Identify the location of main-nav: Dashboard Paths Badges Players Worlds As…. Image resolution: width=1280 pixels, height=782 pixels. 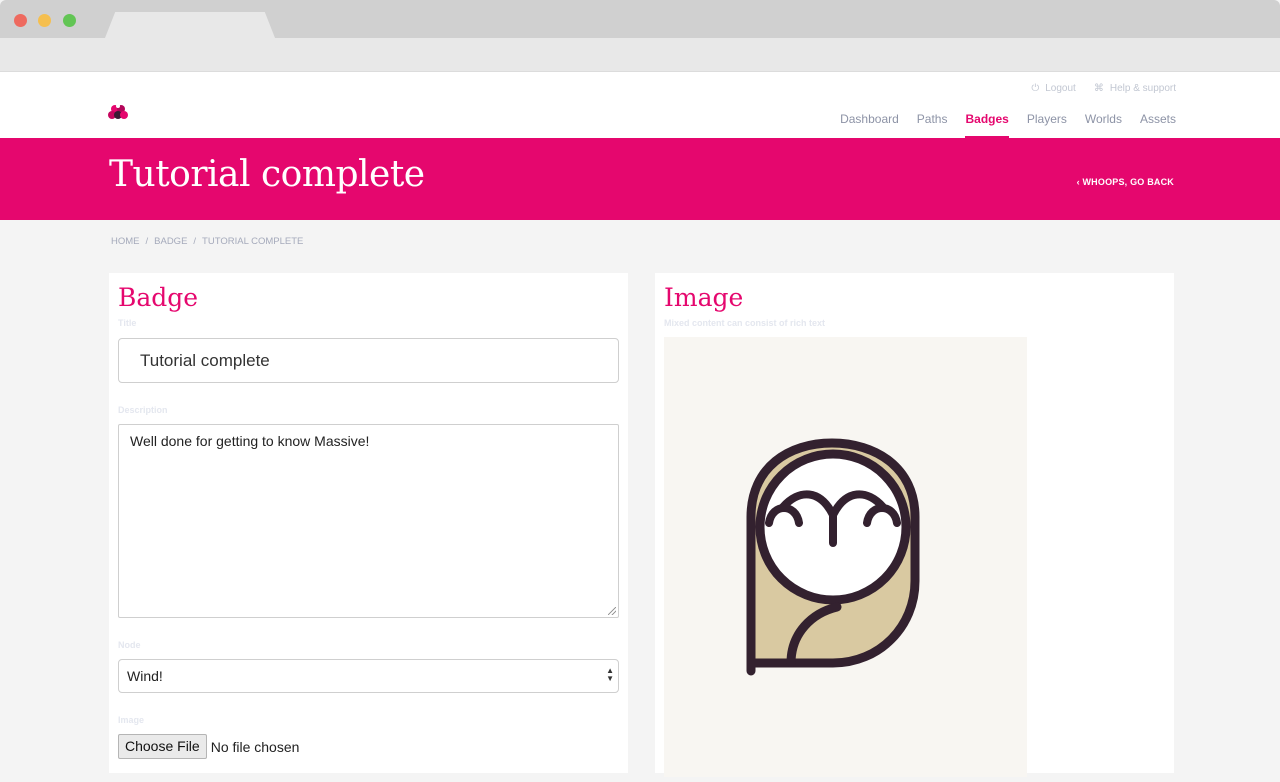
(1008, 125).